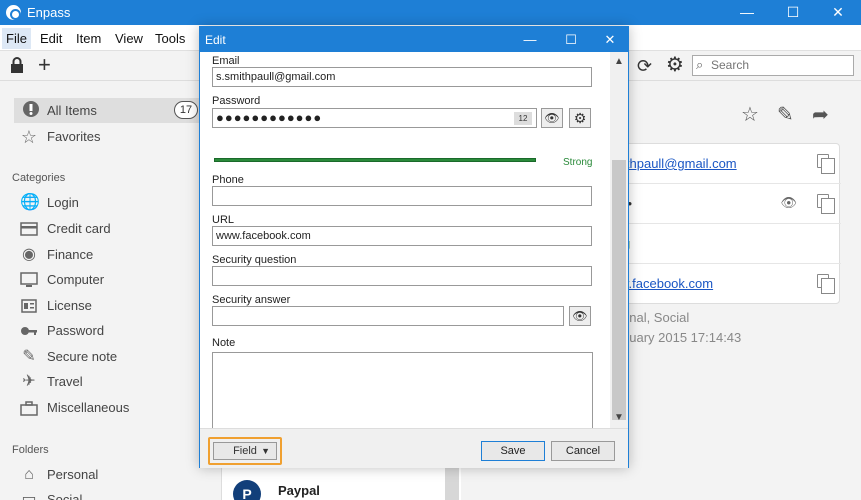  What do you see at coordinates (619, 290) in the screenshot?
I see `scrollbar-thumb` at bounding box center [619, 290].